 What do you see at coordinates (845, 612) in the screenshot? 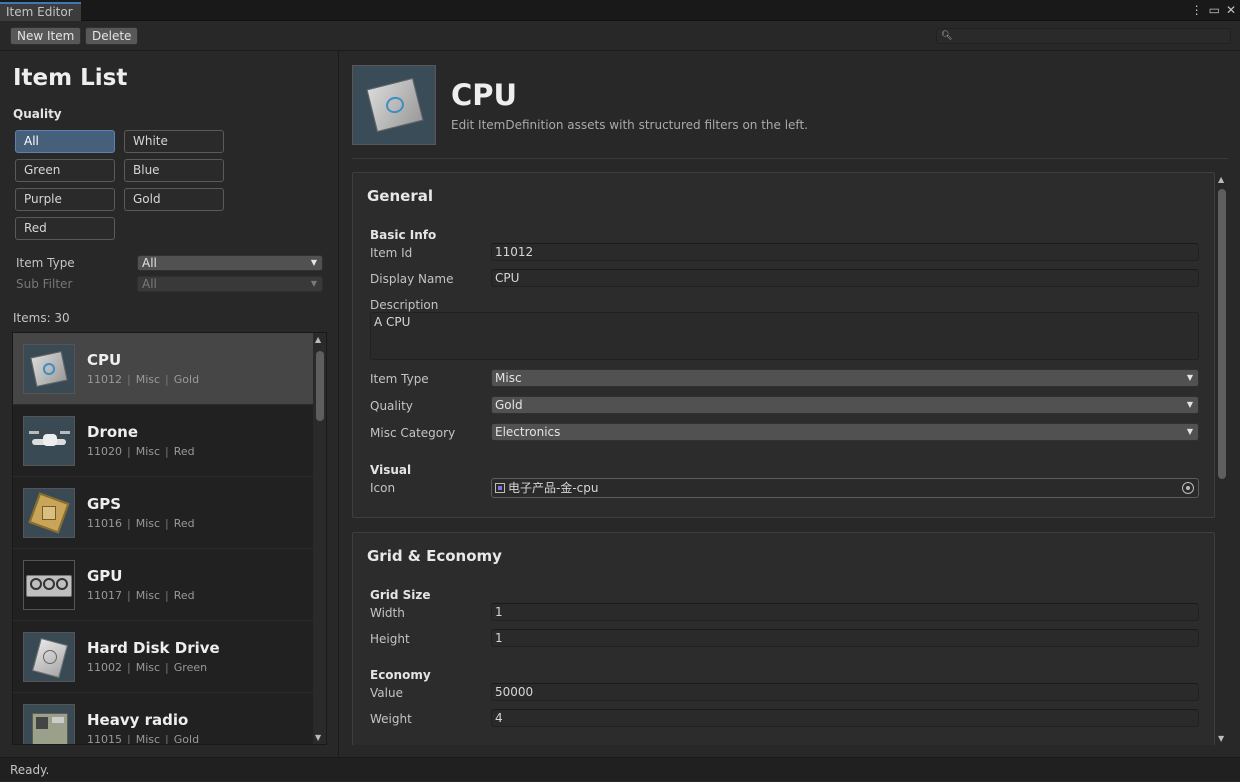
I see `width-field: 1` at bounding box center [845, 612].